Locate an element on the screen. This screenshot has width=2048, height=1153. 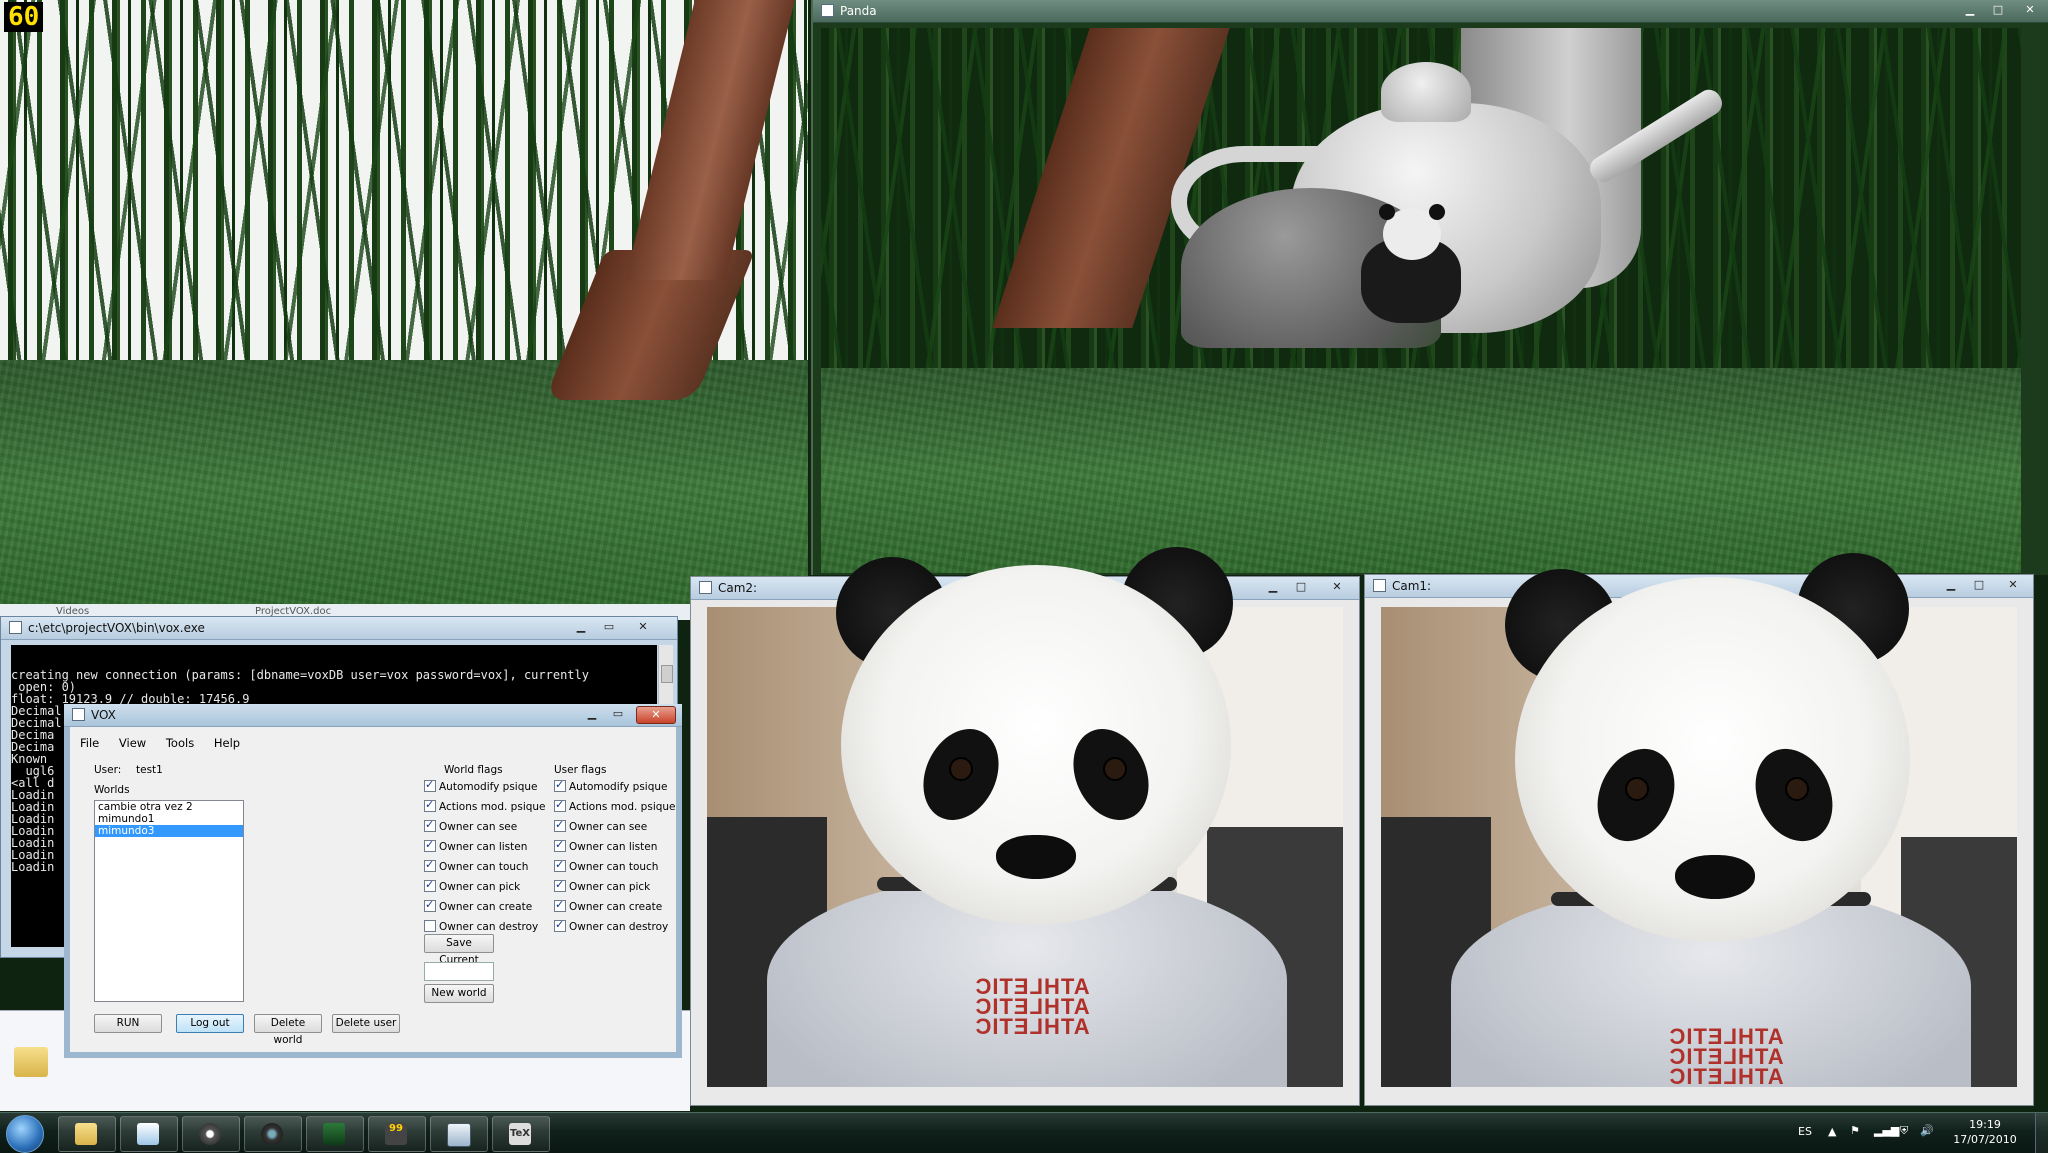
user-flags-checkbox: Owner can pick is located at coordinates (602, 886).